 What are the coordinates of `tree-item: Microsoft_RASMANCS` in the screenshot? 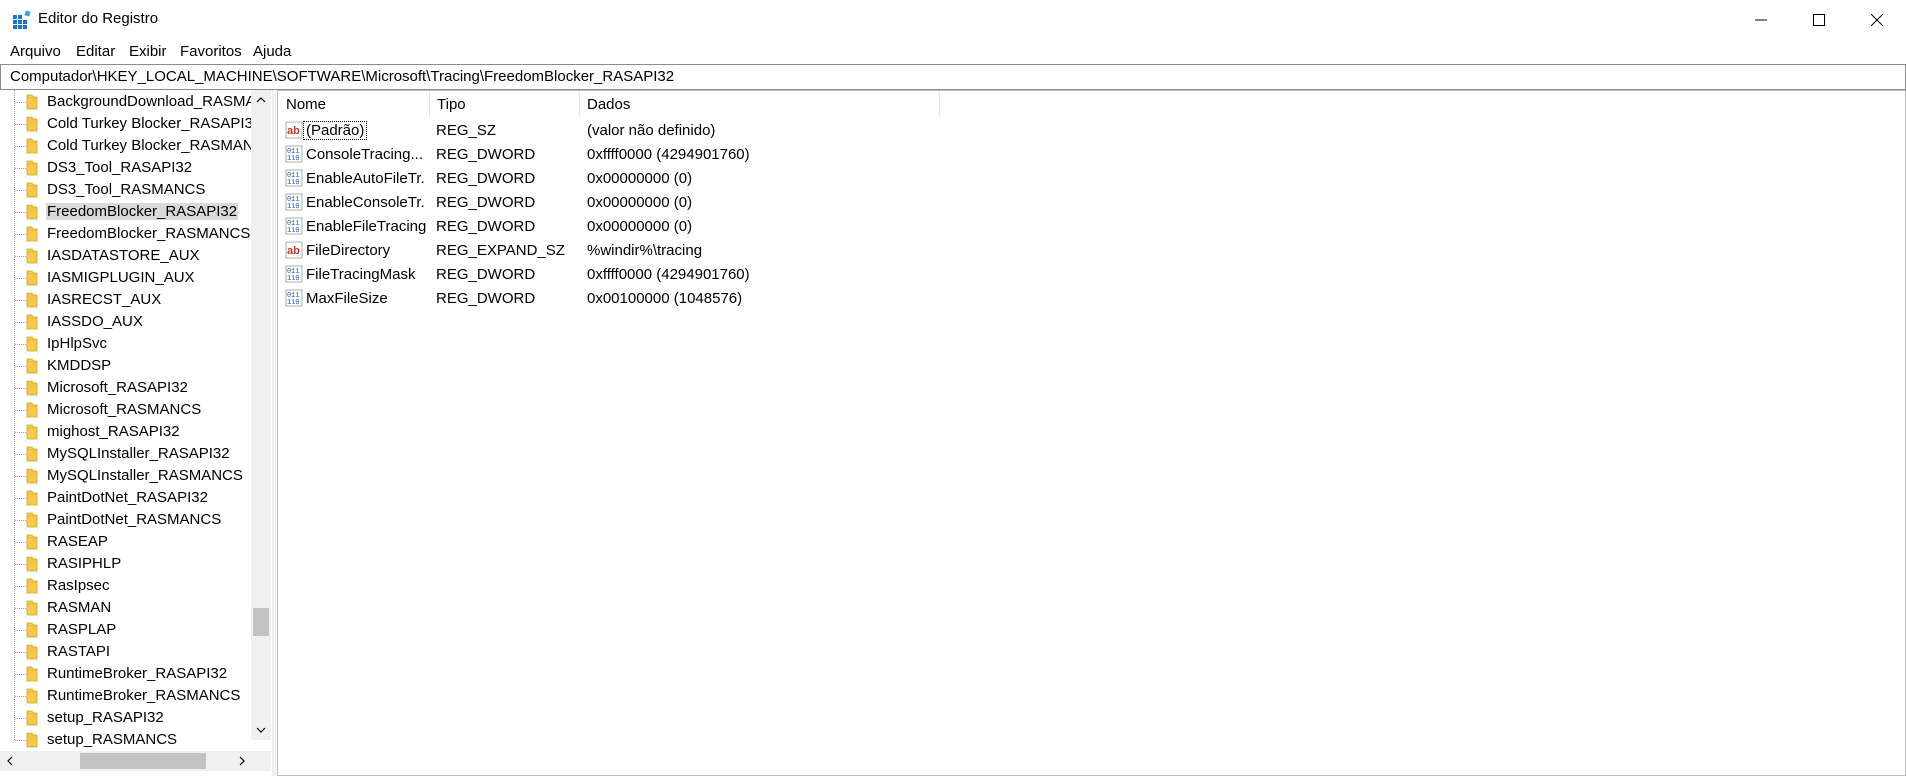 It's located at (126, 410).